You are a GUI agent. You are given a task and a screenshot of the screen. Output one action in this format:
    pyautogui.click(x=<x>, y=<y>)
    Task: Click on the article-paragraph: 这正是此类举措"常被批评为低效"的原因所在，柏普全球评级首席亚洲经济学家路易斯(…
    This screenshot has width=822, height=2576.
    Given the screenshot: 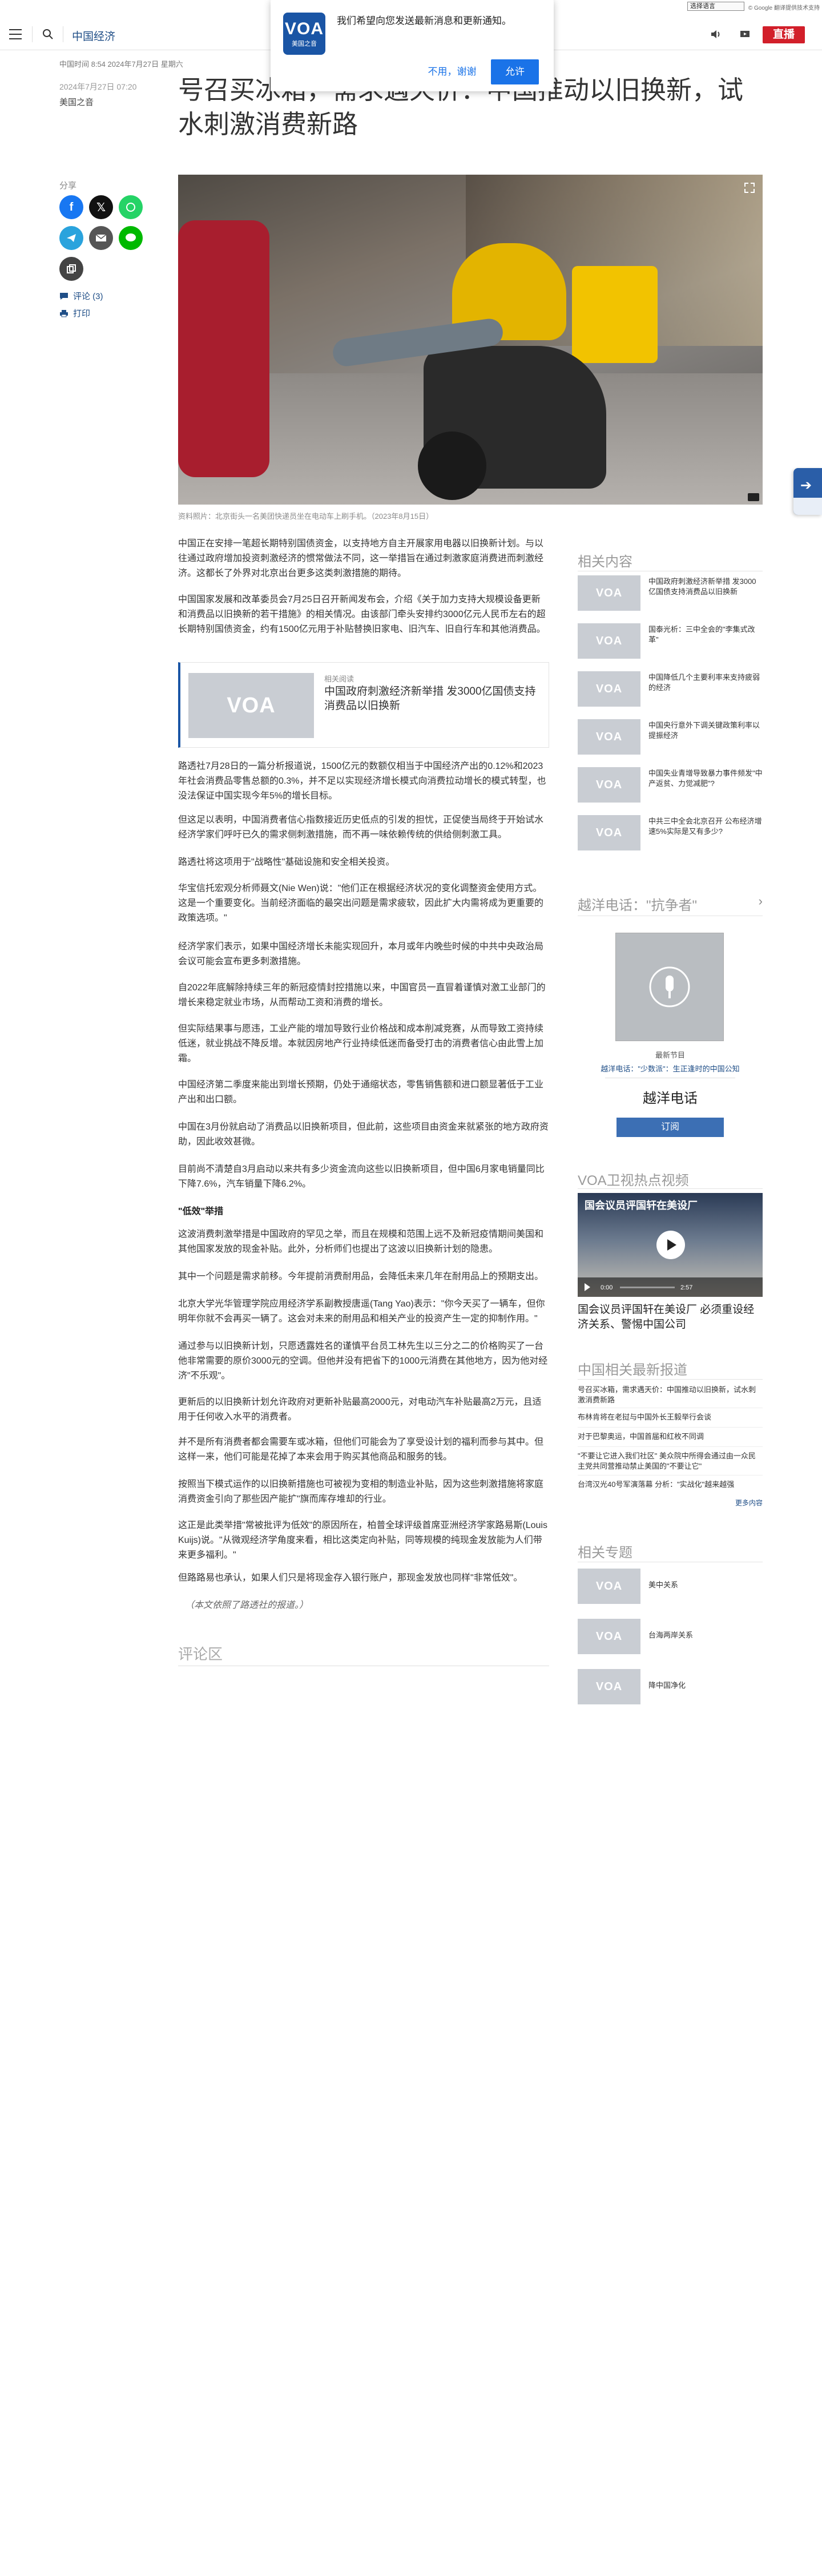 What is the action you would take?
    pyautogui.click(x=362, y=1541)
    